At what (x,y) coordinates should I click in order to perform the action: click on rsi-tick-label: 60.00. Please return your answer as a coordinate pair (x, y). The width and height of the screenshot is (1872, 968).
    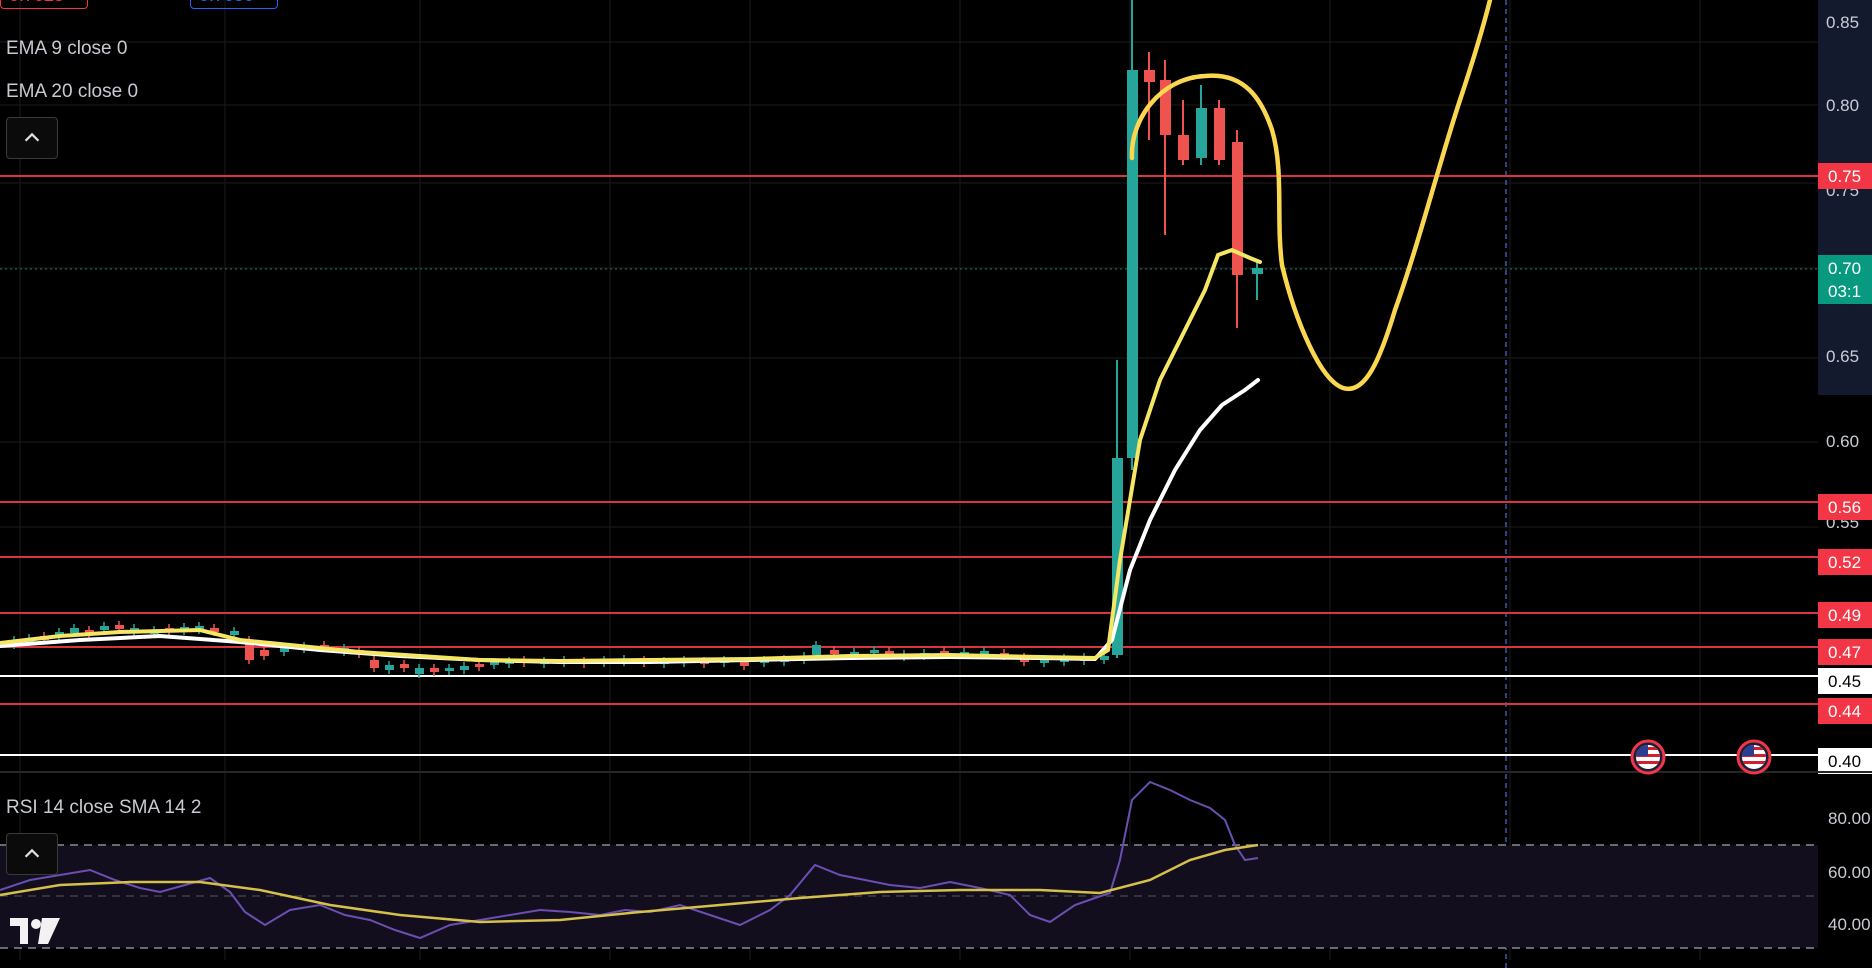
    Looking at the image, I should click on (1849, 872).